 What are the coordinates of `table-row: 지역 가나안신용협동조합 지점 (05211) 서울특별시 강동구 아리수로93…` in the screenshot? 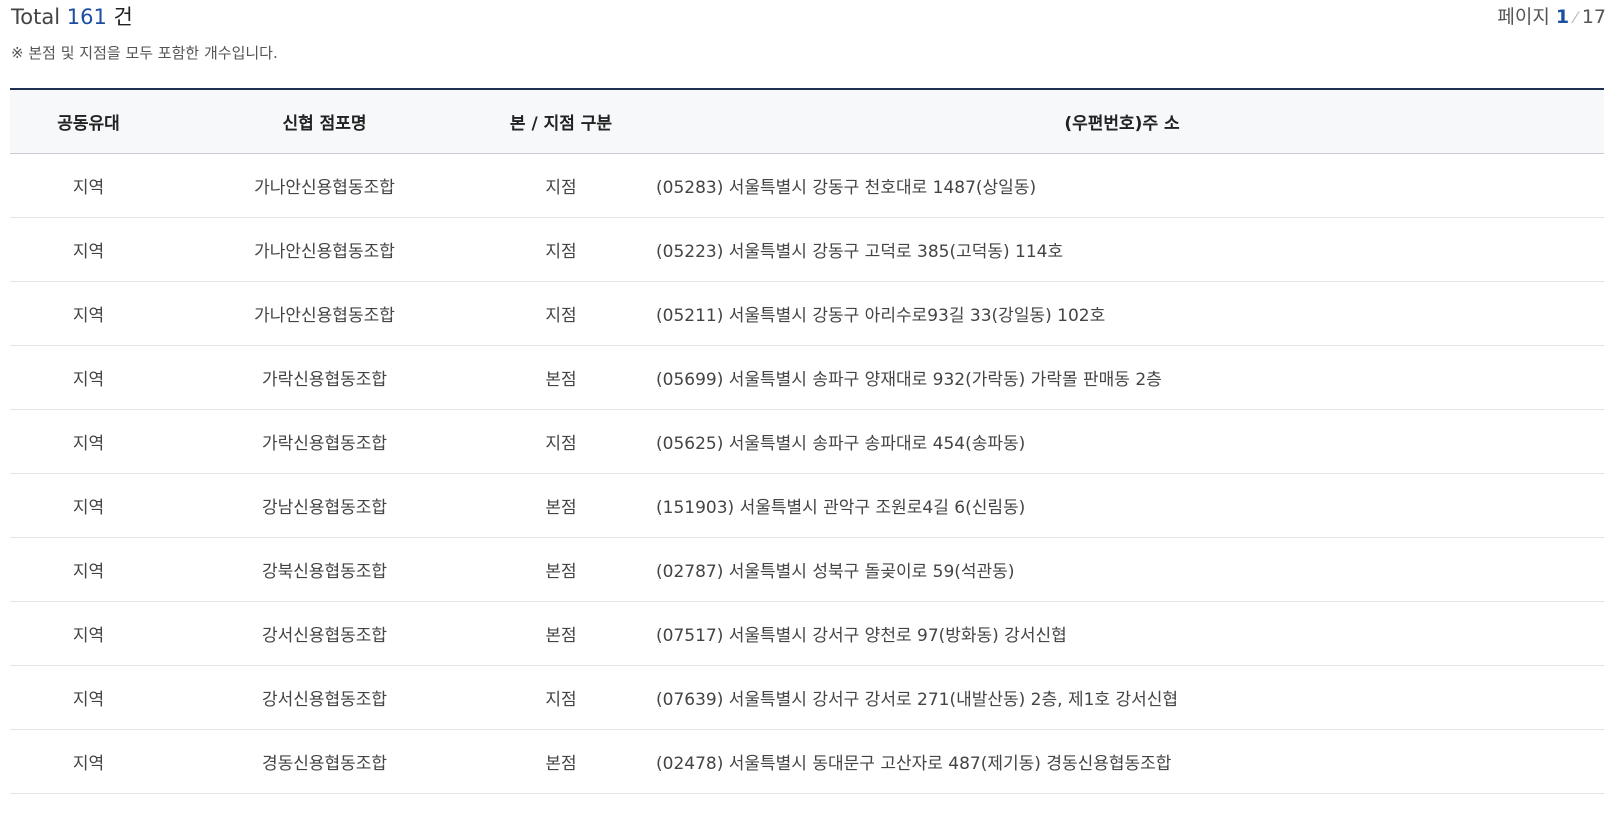 It's located at (807, 313).